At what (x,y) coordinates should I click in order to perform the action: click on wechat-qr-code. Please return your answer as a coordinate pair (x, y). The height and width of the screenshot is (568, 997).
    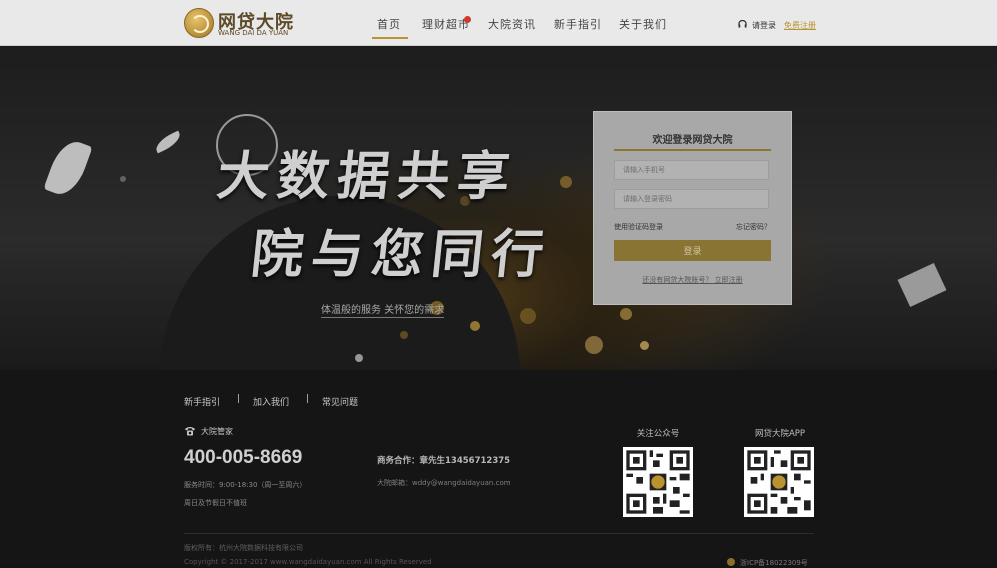
    Looking at the image, I should click on (658, 482).